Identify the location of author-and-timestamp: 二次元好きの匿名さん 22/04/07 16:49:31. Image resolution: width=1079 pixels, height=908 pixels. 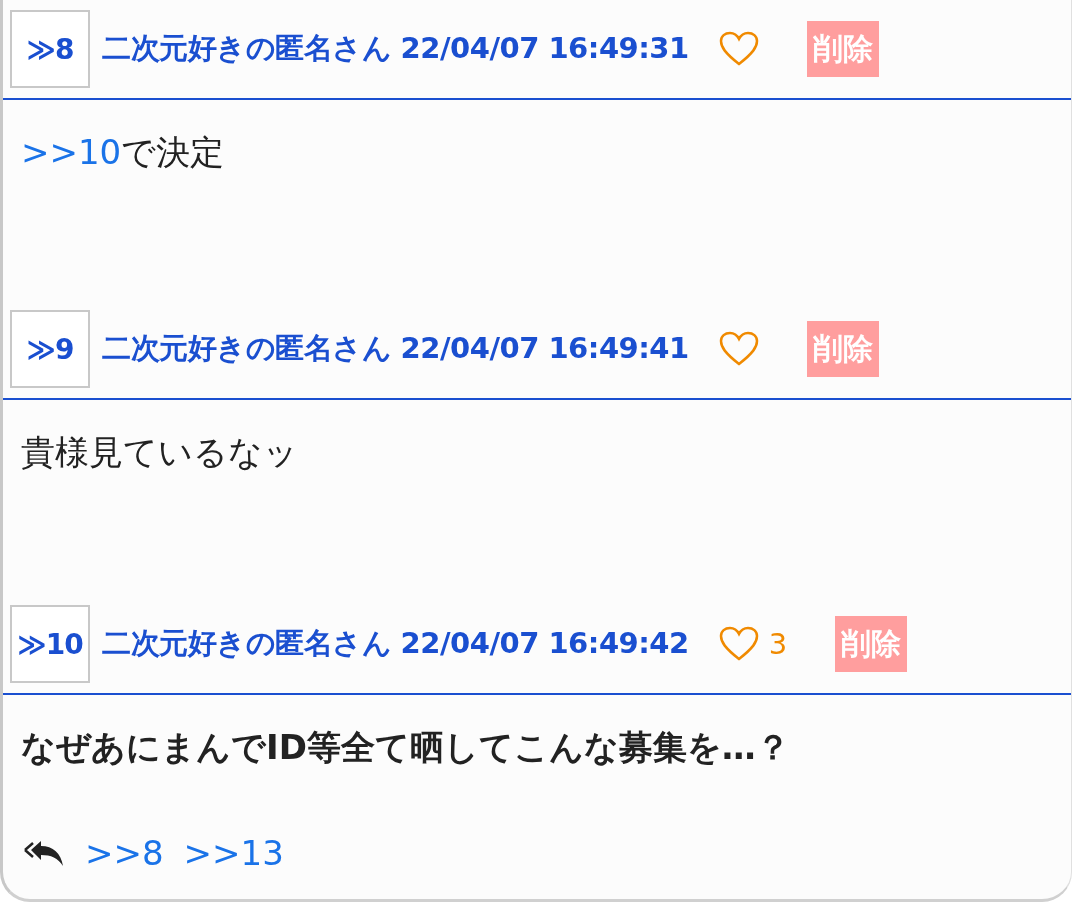
(395, 48).